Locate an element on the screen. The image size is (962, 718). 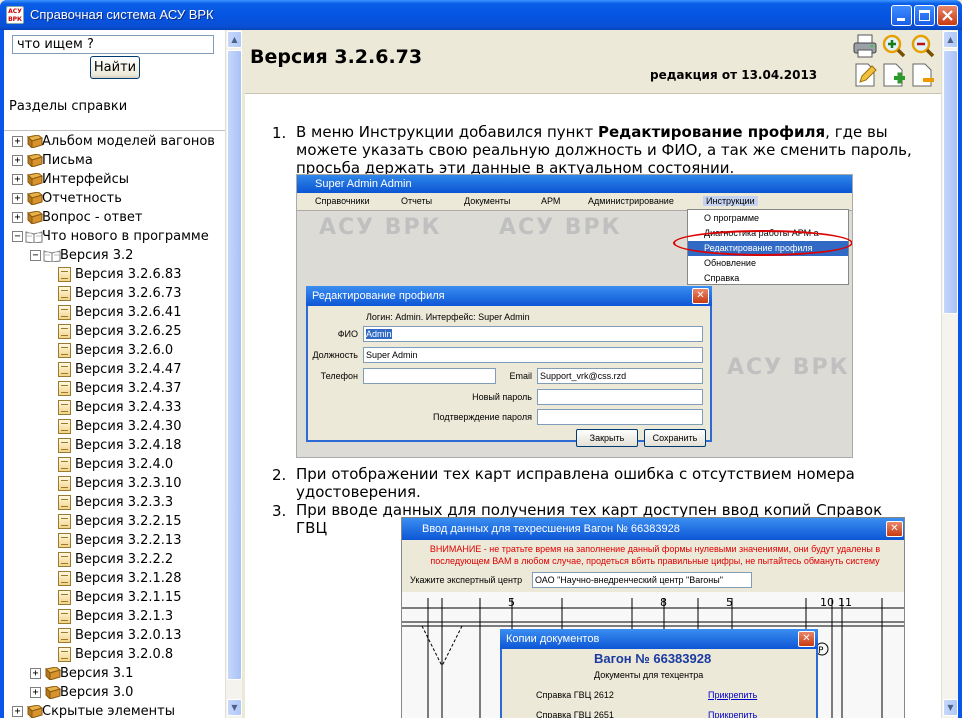
add-icon is located at coordinates (894, 75).